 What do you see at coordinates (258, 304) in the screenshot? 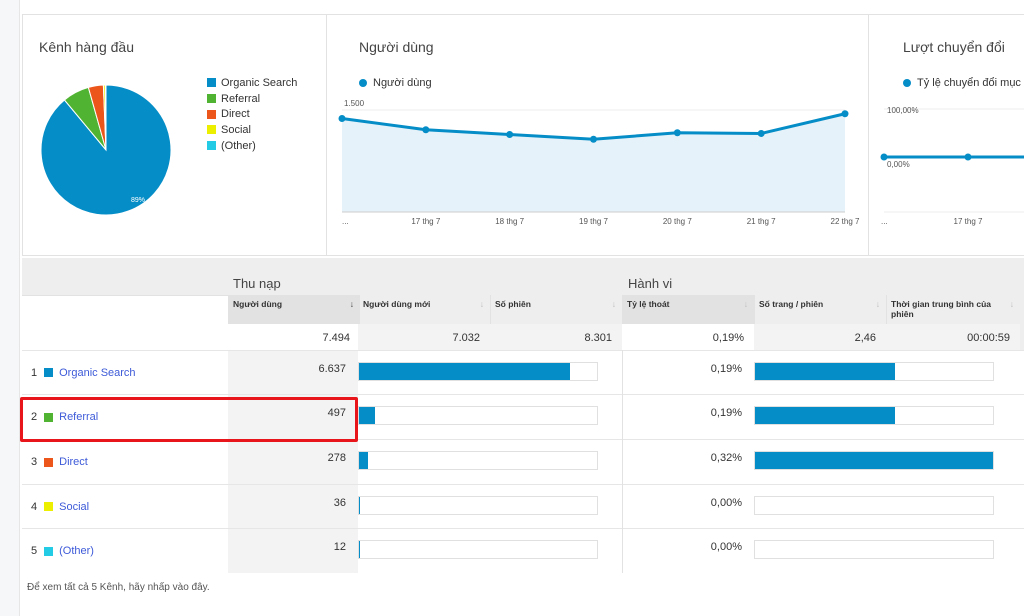
I see `column-label: Người dùng` at bounding box center [258, 304].